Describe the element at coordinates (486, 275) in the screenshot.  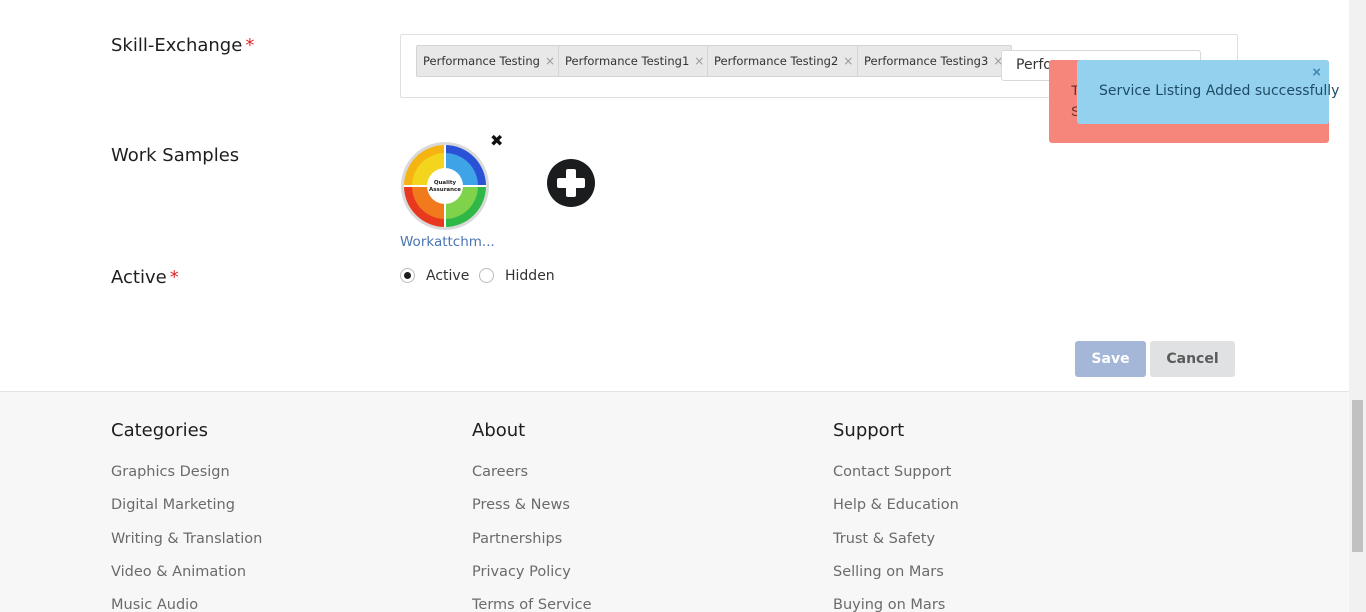
I see `radio-hidden` at that location.